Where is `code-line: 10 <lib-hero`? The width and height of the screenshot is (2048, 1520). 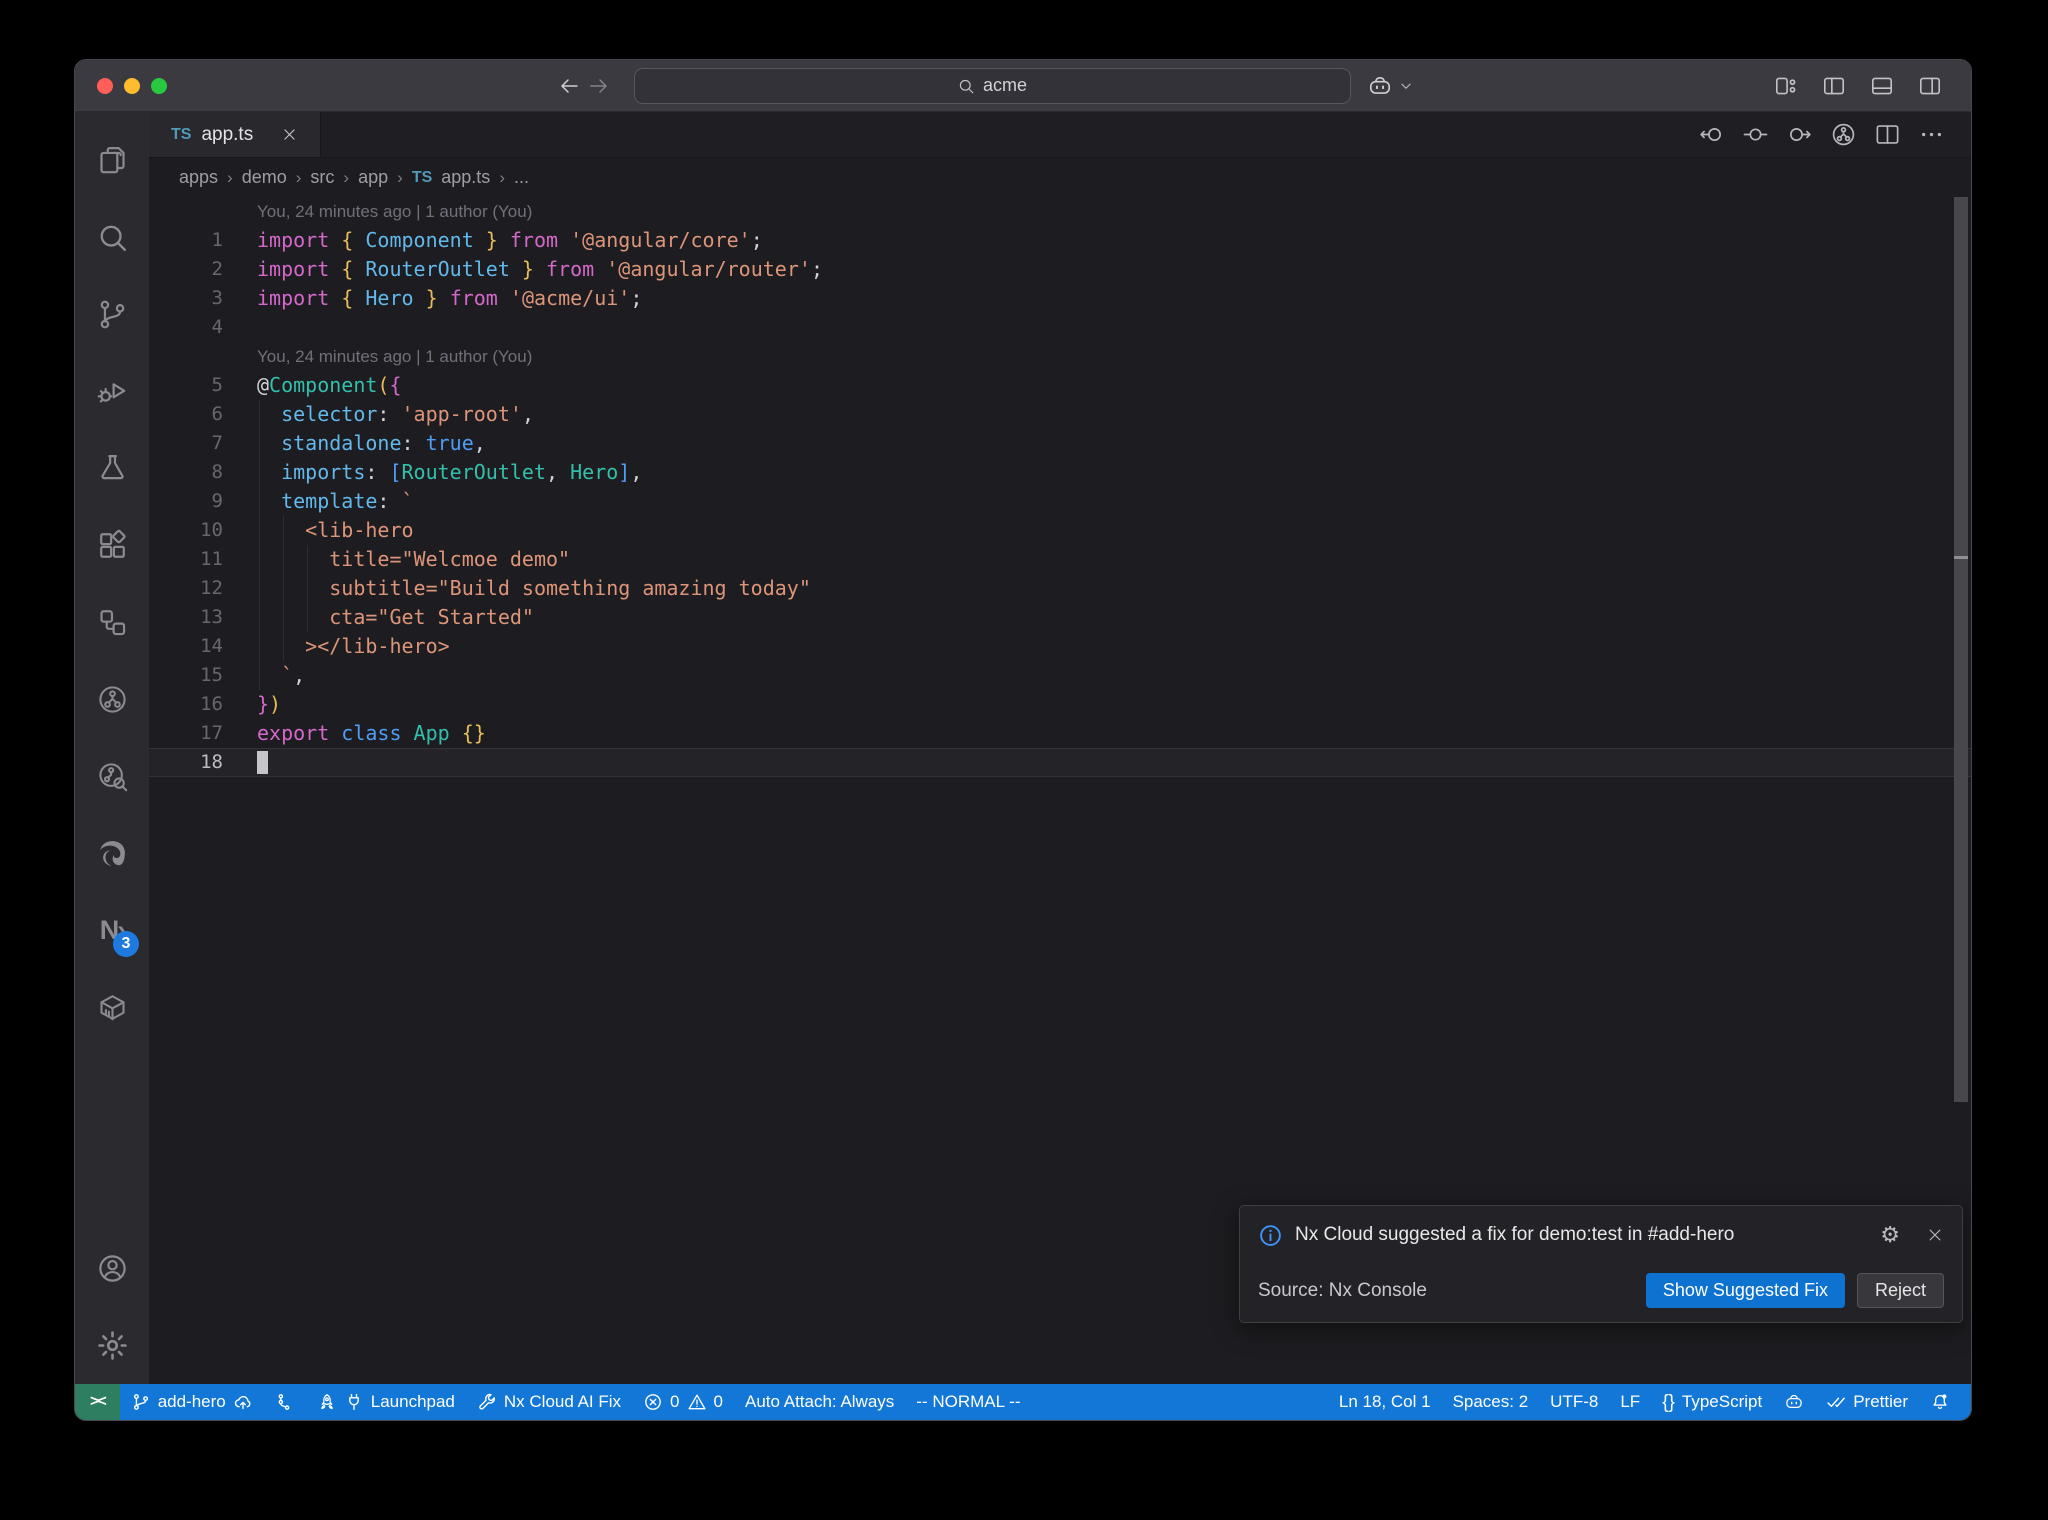 code-line: 10 <lib-hero is located at coordinates (1060, 530).